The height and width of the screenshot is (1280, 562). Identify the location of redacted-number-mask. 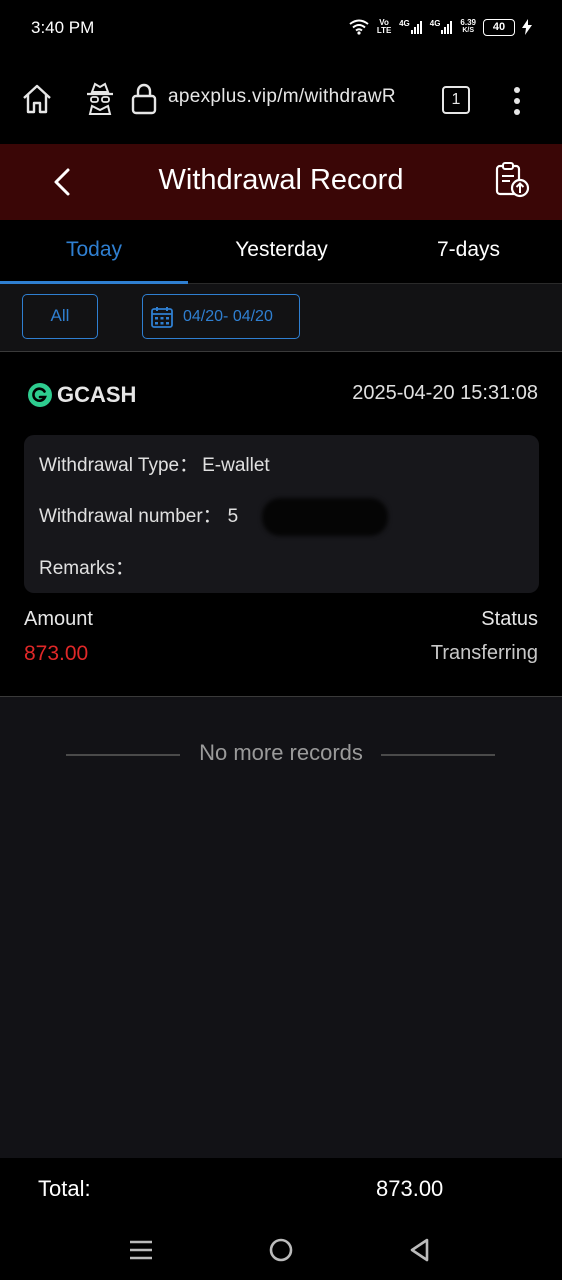
(325, 517).